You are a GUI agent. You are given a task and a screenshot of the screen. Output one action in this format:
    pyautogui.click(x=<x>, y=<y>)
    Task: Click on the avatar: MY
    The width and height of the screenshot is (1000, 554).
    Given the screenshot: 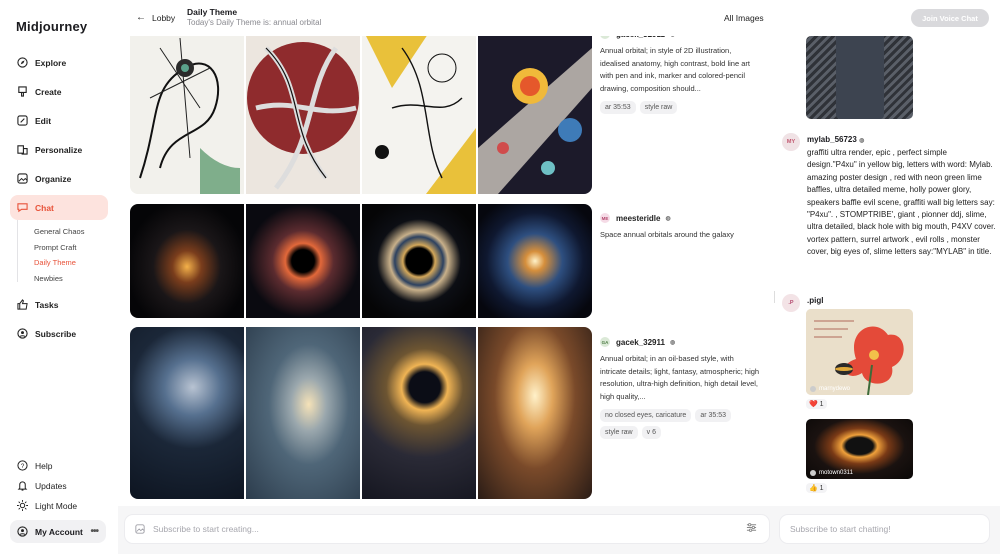 What is the action you would take?
    pyautogui.click(x=791, y=142)
    